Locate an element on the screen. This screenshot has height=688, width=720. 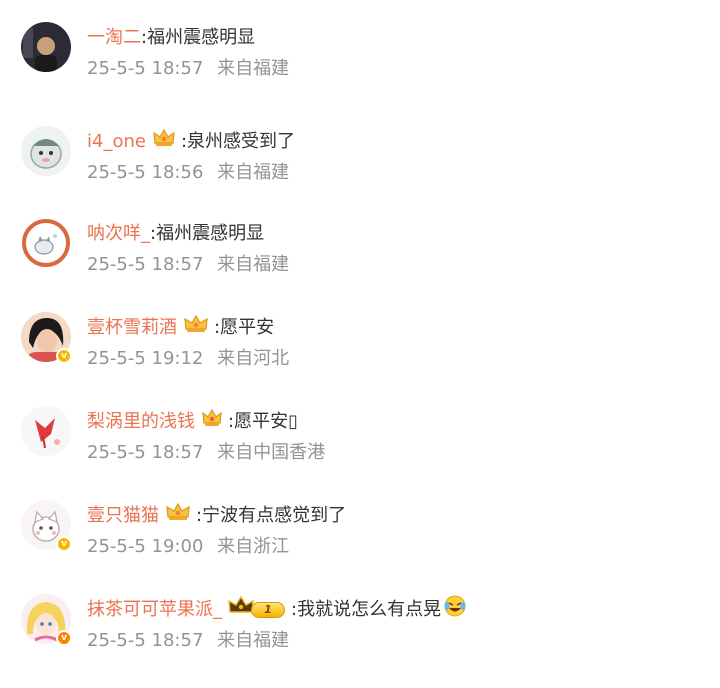
comment-location: 来自浙江 is located at coordinates (253, 546).